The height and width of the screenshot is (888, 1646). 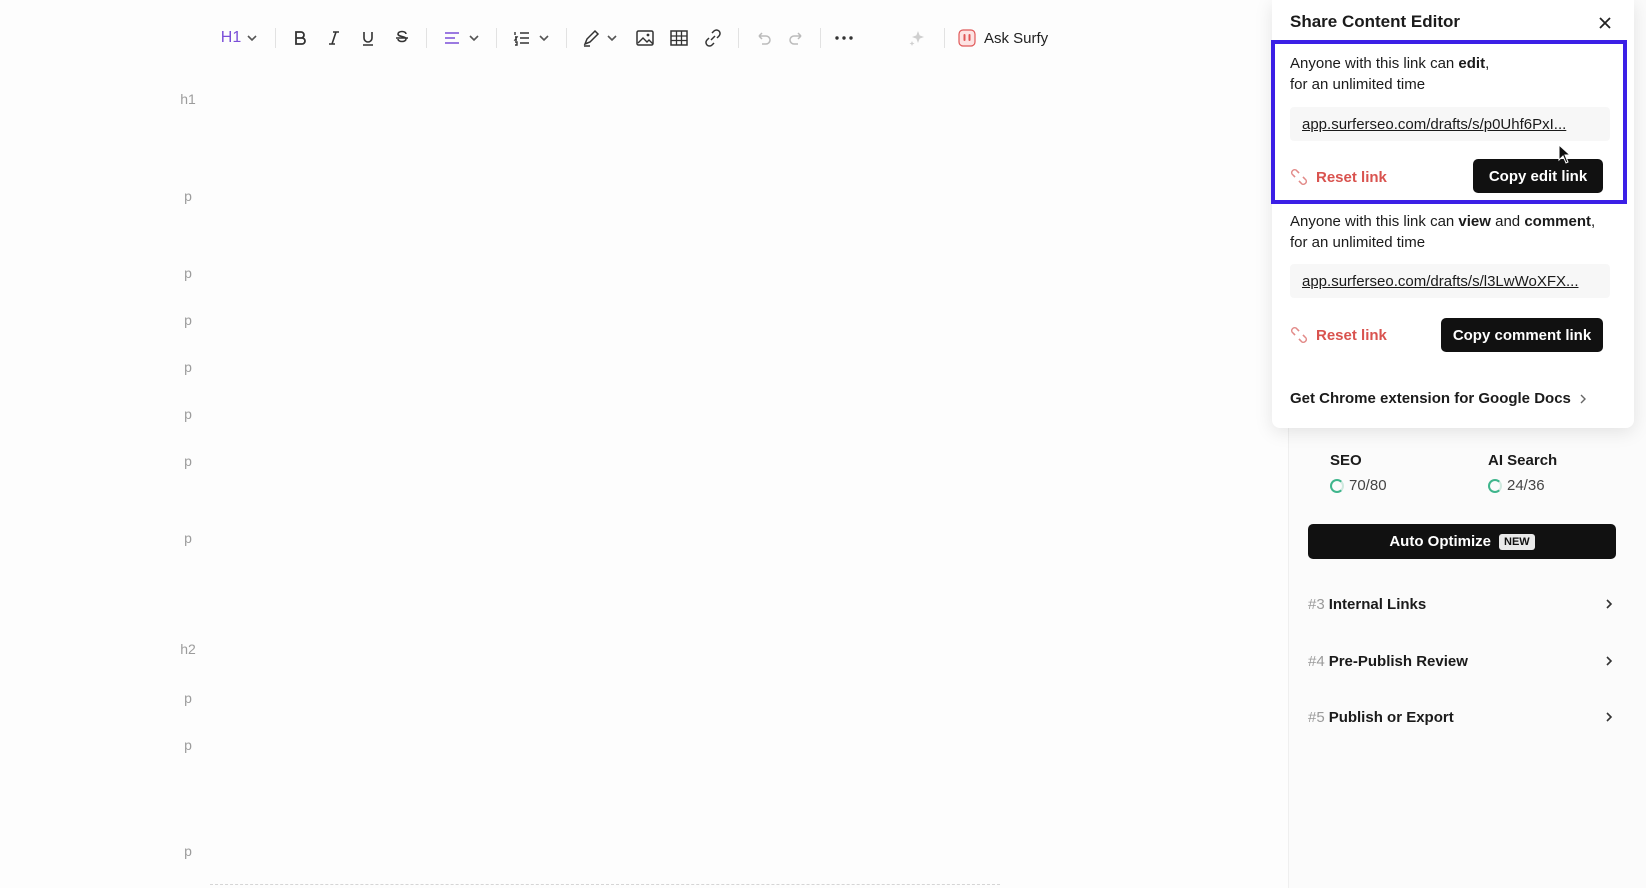 I want to click on highlight-dropdown, so click(x=600, y=38).